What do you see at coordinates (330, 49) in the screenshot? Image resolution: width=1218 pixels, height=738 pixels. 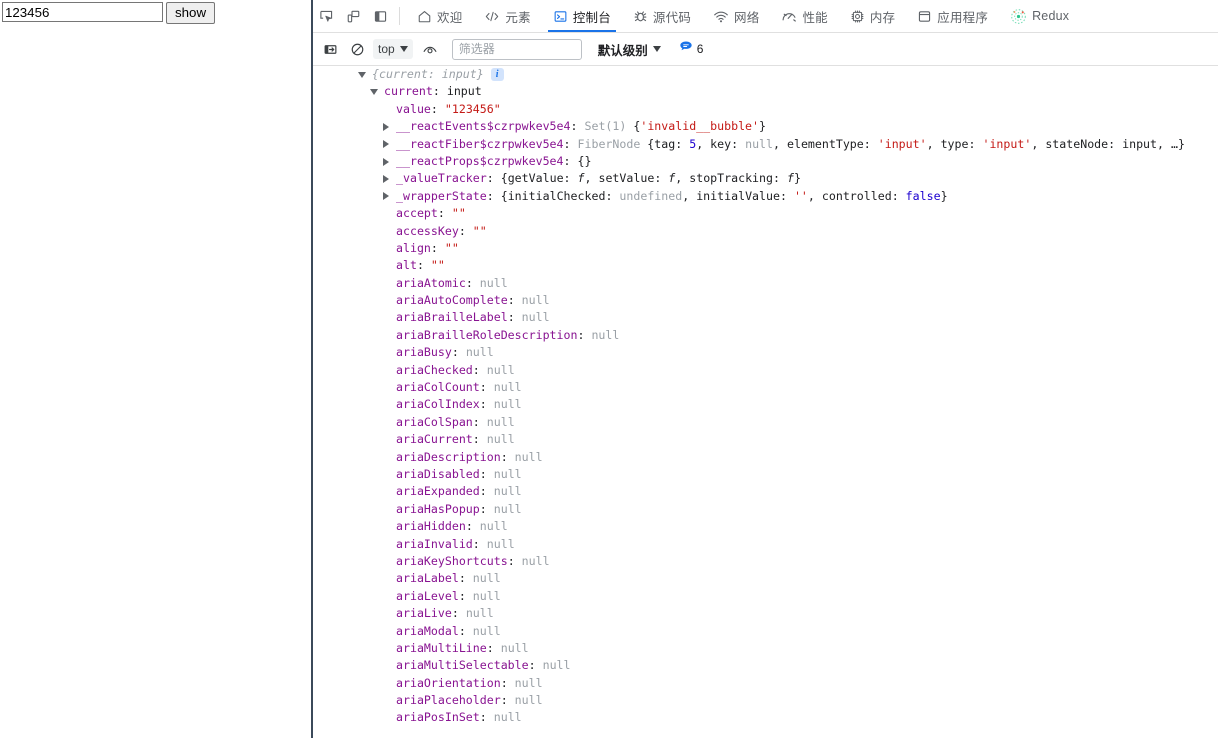 I see `clear-console-icon` at bounding box center [330, 49].